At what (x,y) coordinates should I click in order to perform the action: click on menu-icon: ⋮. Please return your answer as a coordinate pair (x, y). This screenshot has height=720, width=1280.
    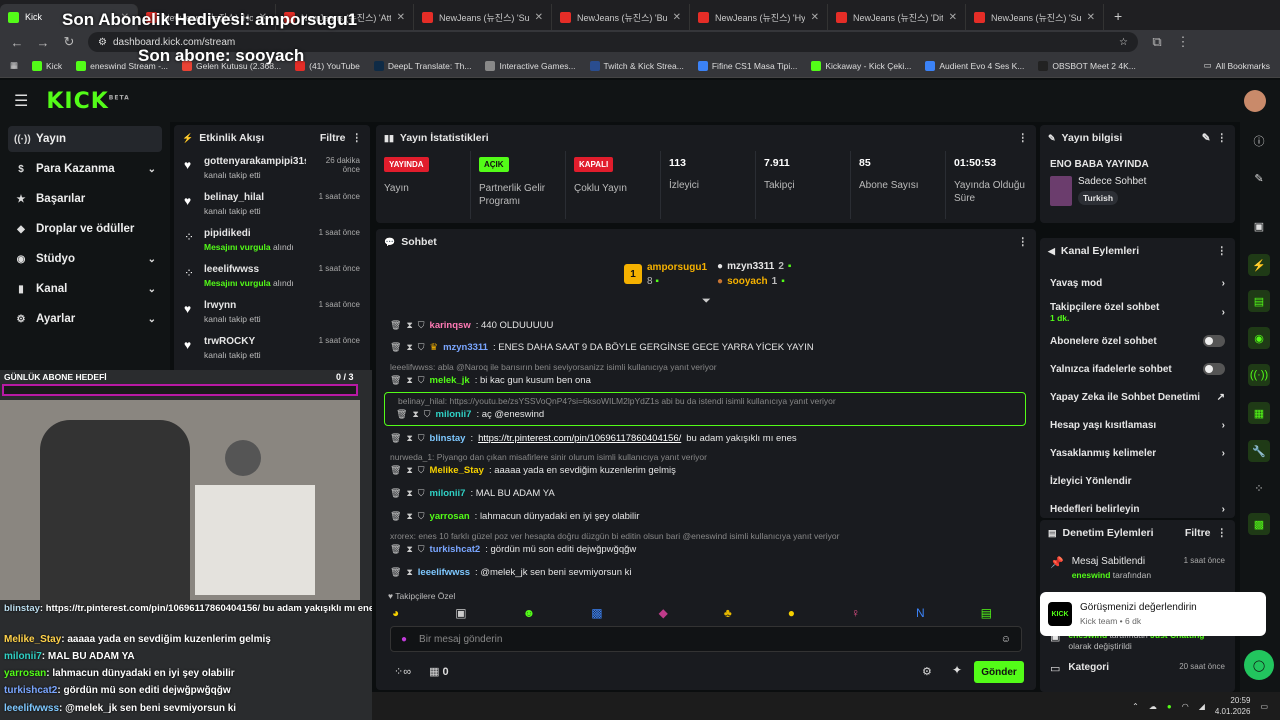
    Looking at the image, I should click on (1183, 42).